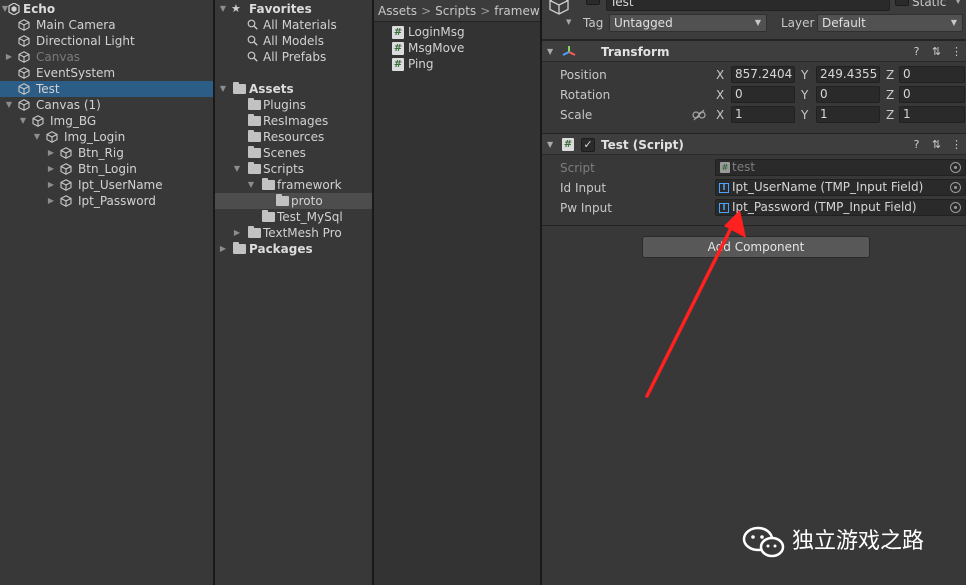 Image resolution: width=966 pixels, height=585 pixels. I want to click on transform-z-field: 1, so click(932, 114).